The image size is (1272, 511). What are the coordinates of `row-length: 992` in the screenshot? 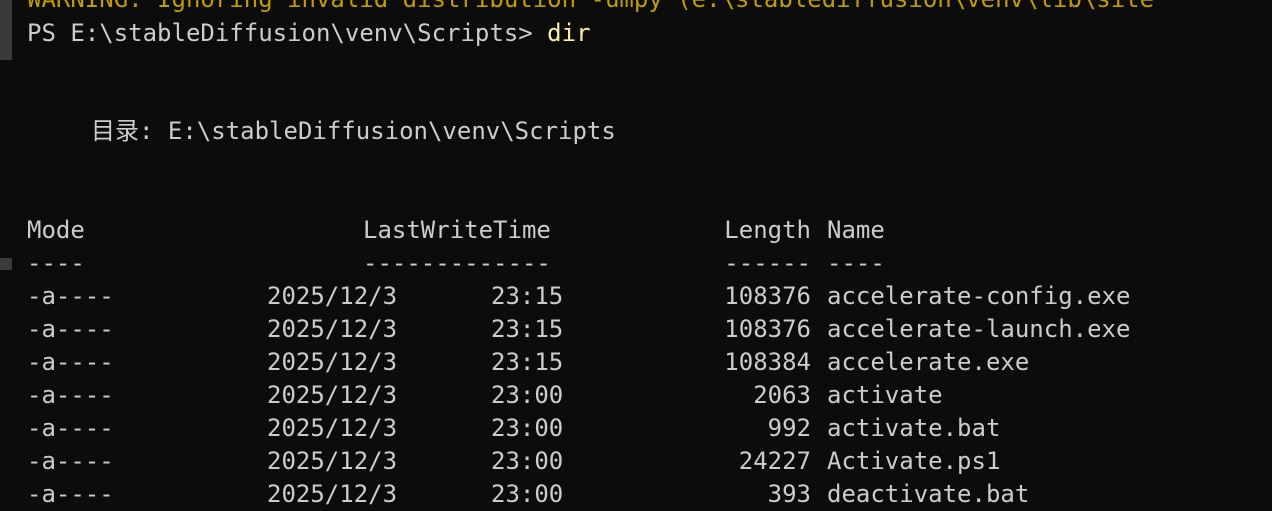 It's located at (789, 428).